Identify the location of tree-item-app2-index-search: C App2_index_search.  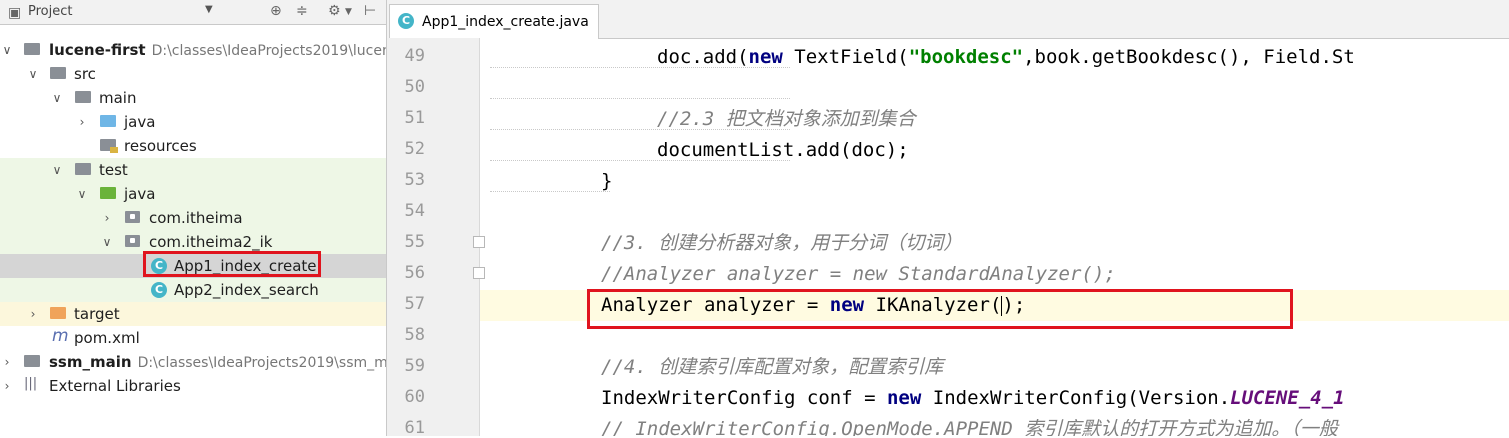
(193, 290).